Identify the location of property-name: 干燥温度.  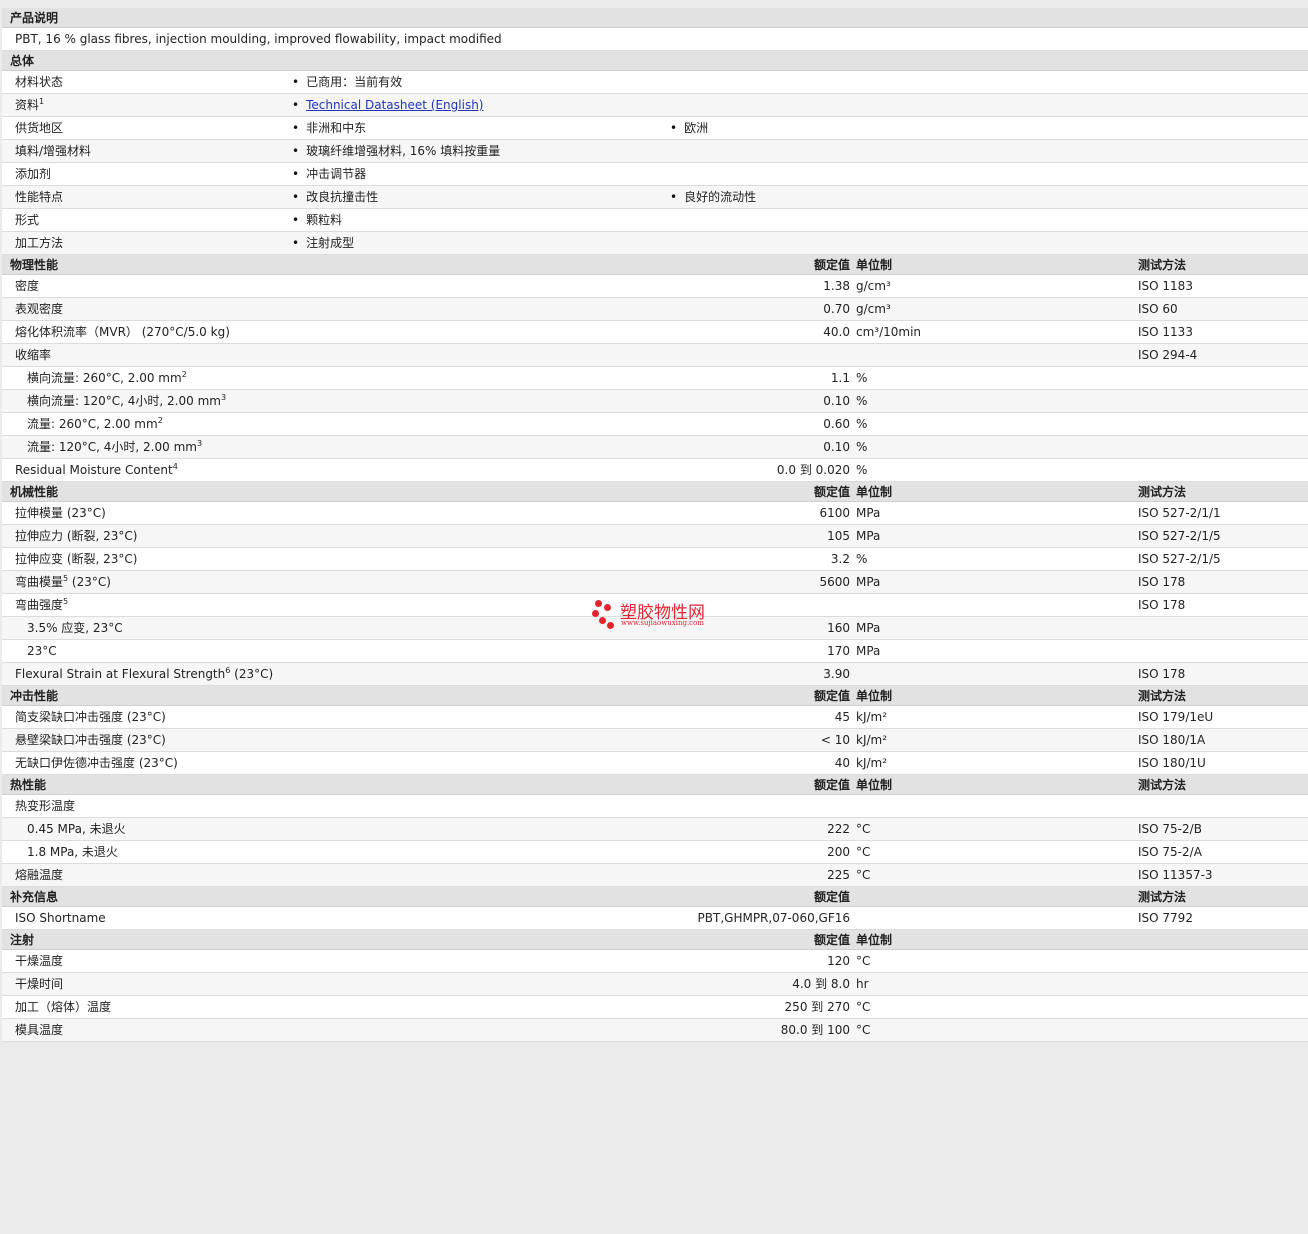
(39, 961).